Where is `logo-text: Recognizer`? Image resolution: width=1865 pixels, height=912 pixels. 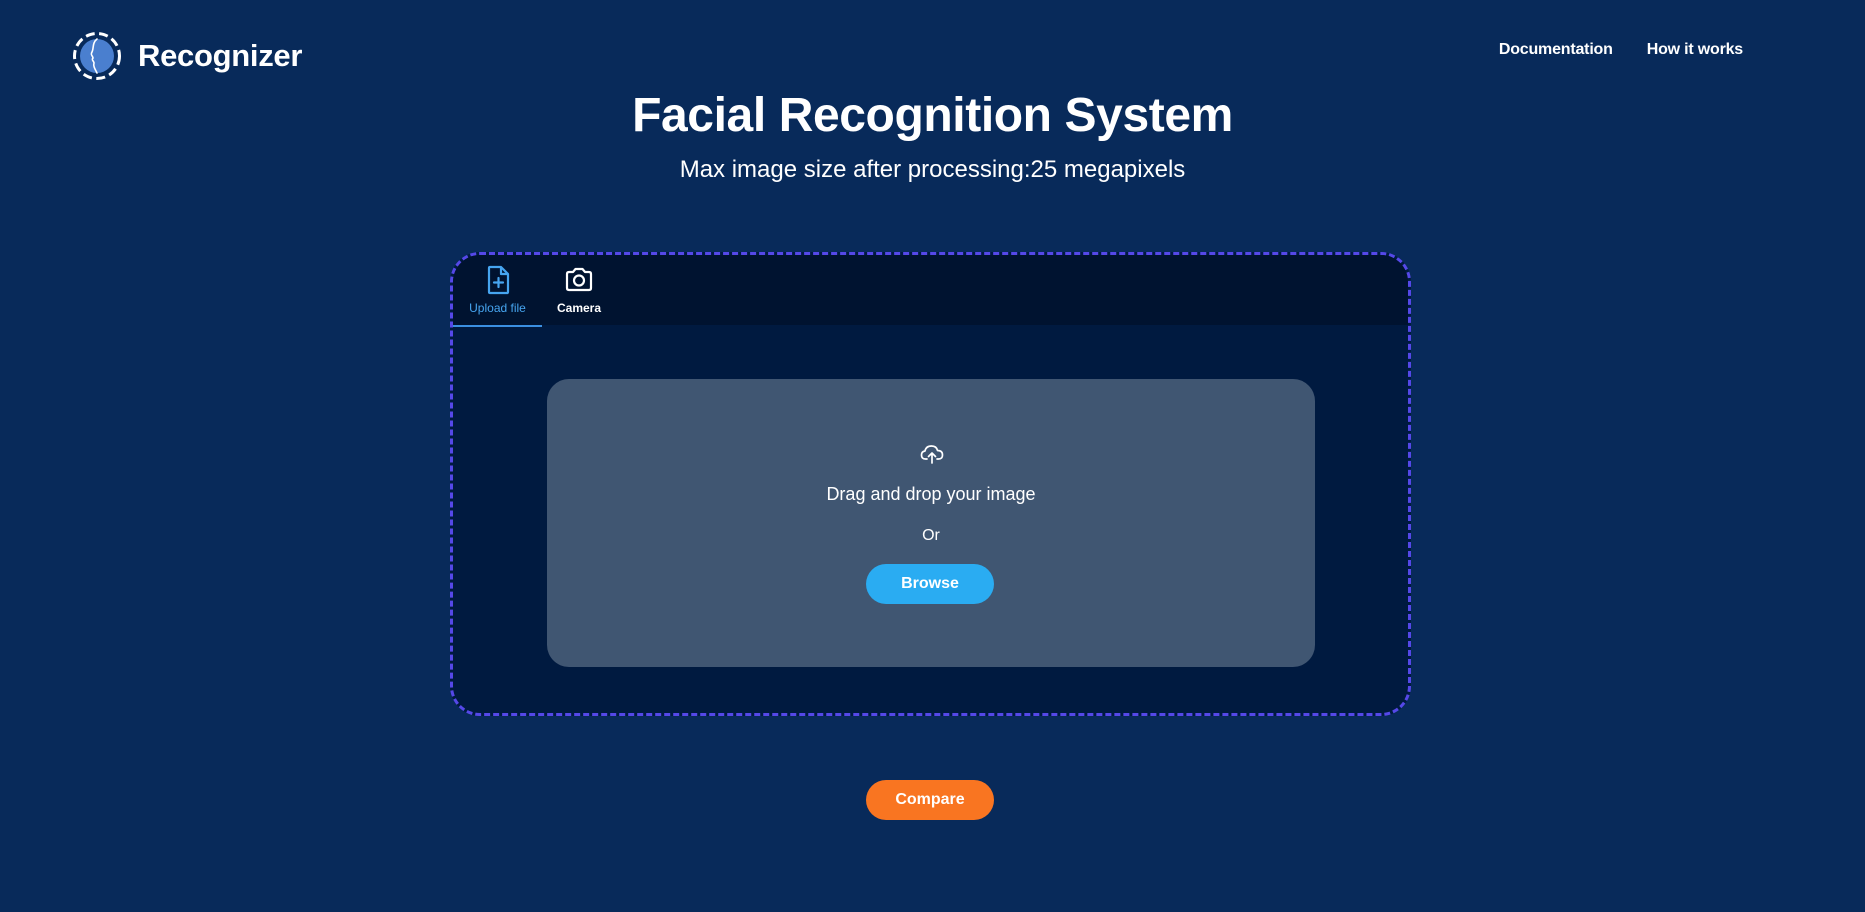
logo-text: Recognizer is located at coordinates (220, 55).